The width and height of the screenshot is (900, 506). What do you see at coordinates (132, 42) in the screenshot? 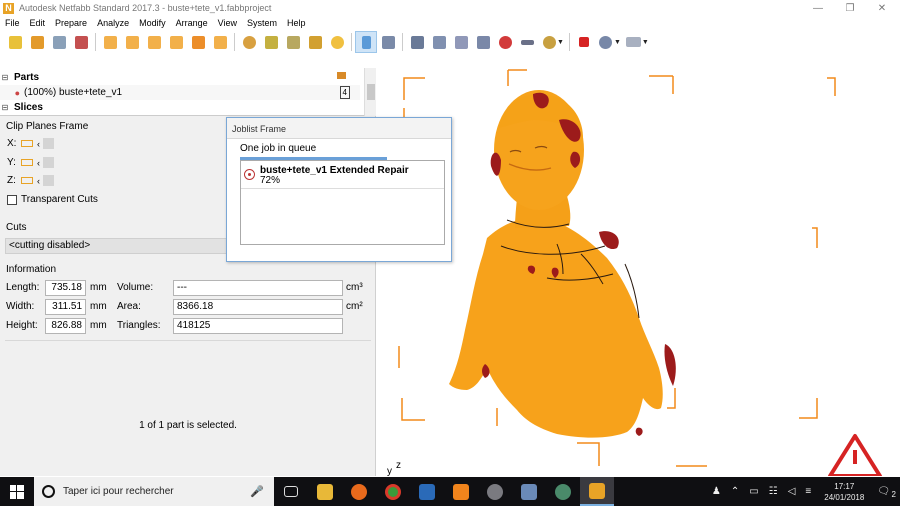
I see `view-back-icon` at bounding box center [132, 42].